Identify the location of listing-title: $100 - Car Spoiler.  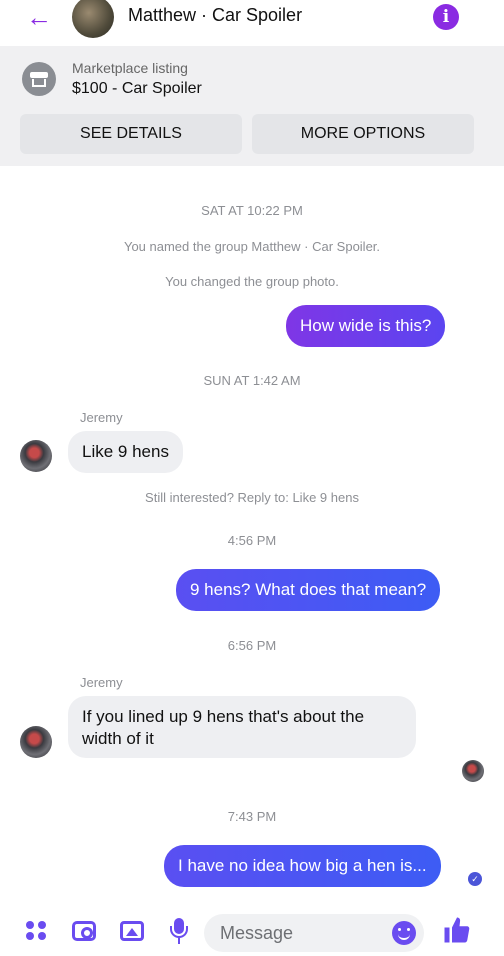
(137, 88).